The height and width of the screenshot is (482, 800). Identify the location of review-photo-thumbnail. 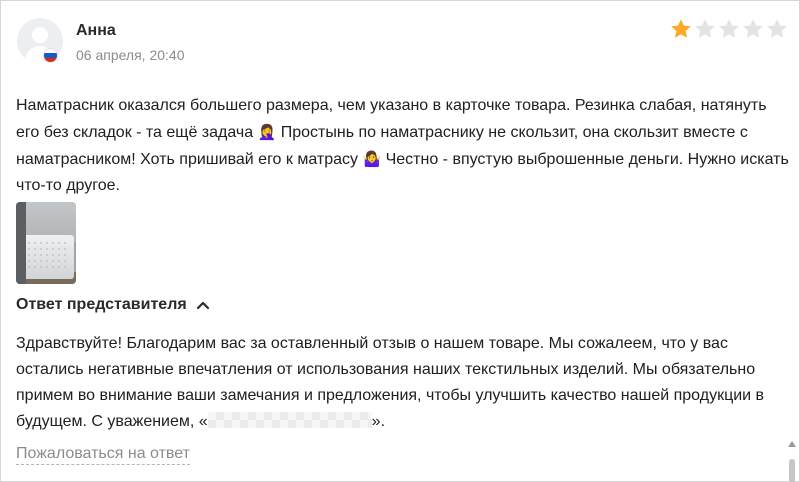
(46, 243).